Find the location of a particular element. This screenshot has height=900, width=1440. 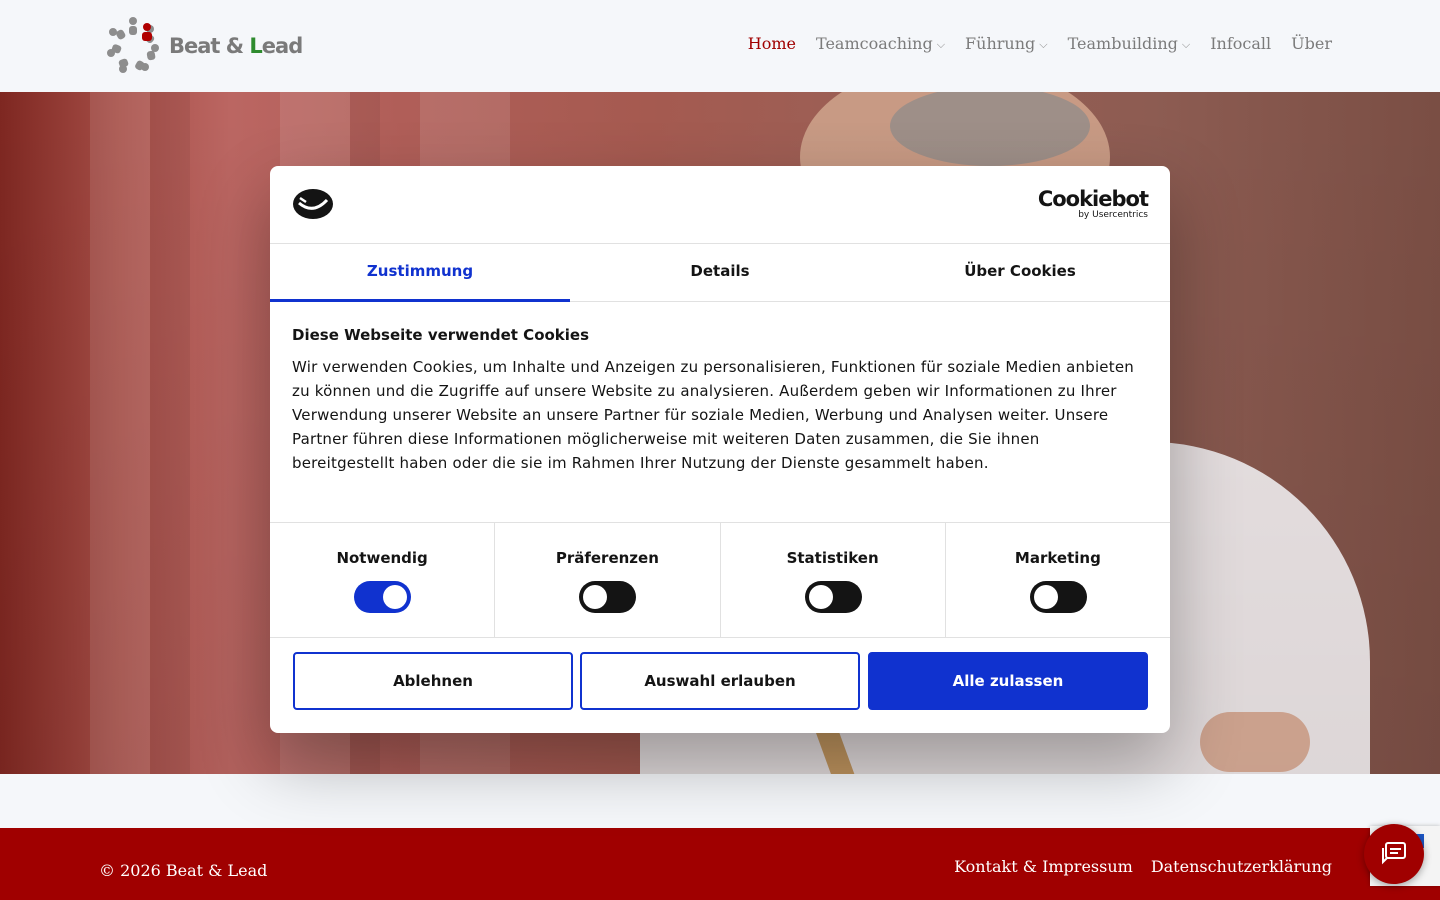

category-label: Präferenzen is located at coordinates (607, 558).